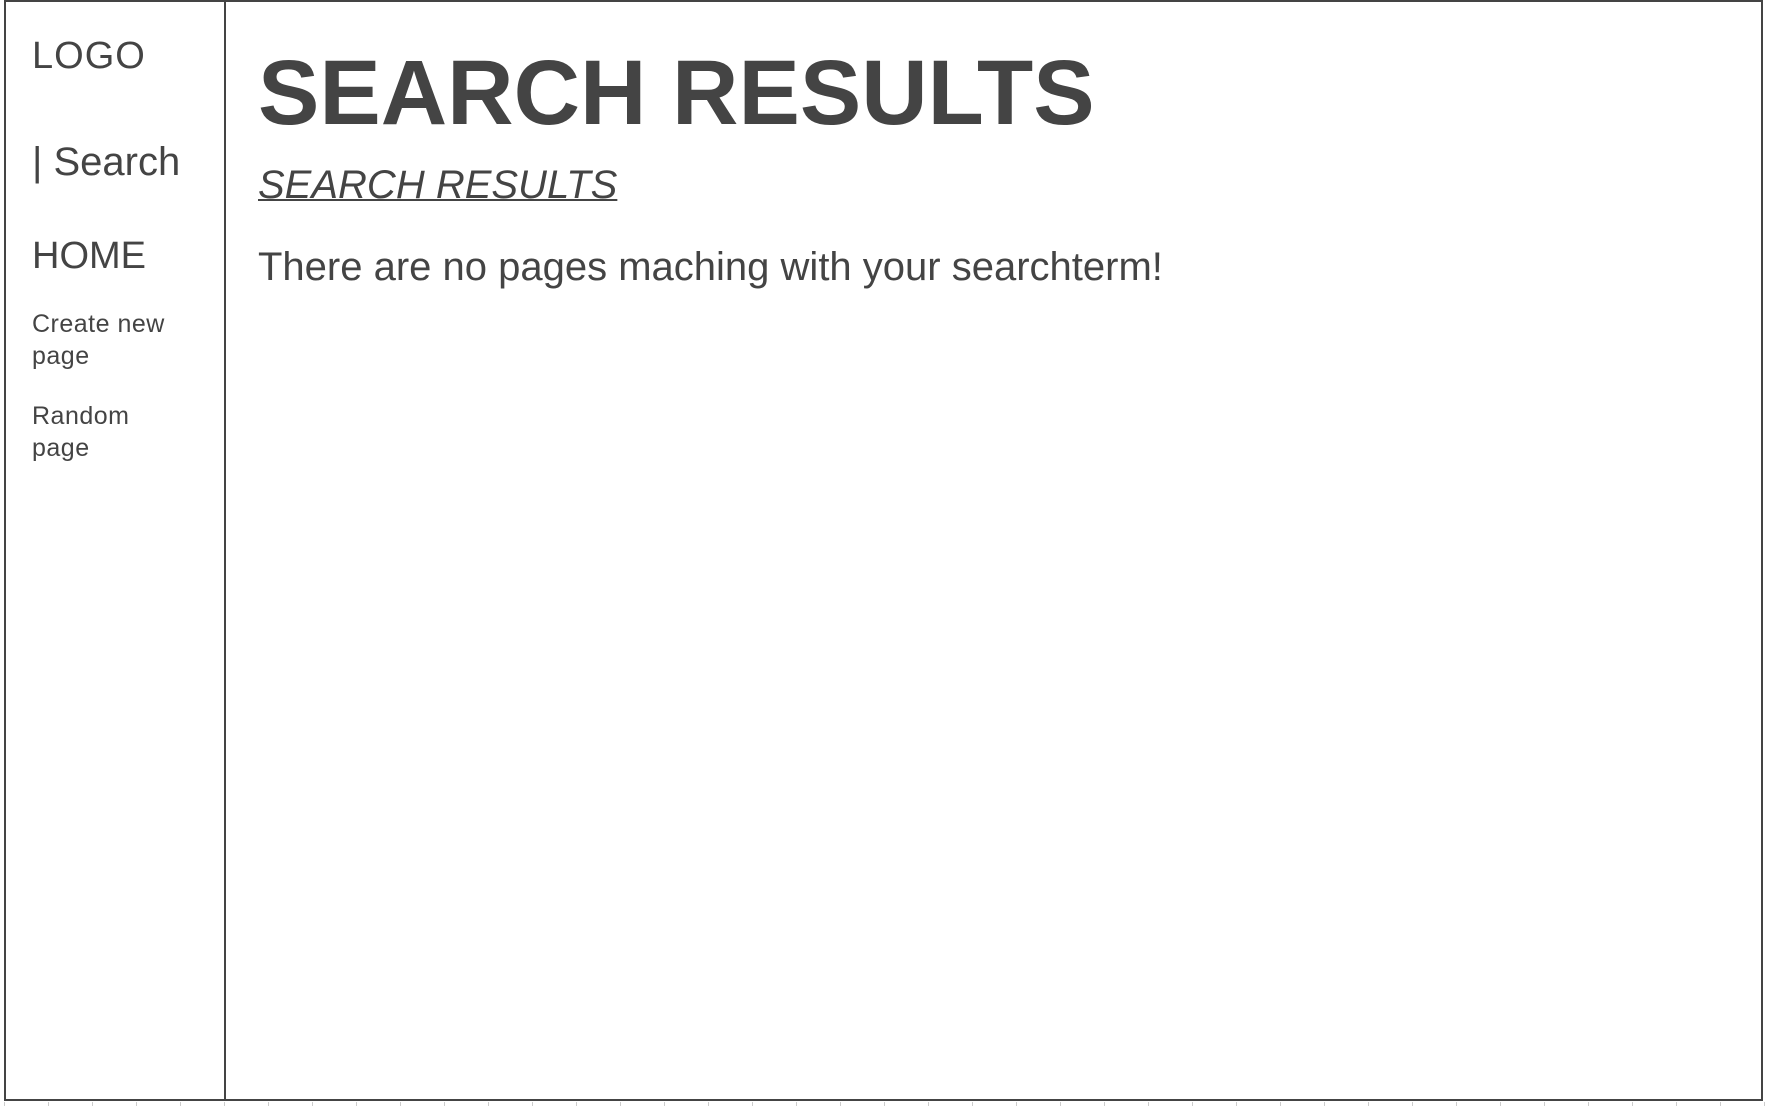 The width and height of the screenshot is (1766, 1108). Describe the element at coordinates (112, 432) in the screenshot. I see `nav-random-page-link: Random page` at that location.